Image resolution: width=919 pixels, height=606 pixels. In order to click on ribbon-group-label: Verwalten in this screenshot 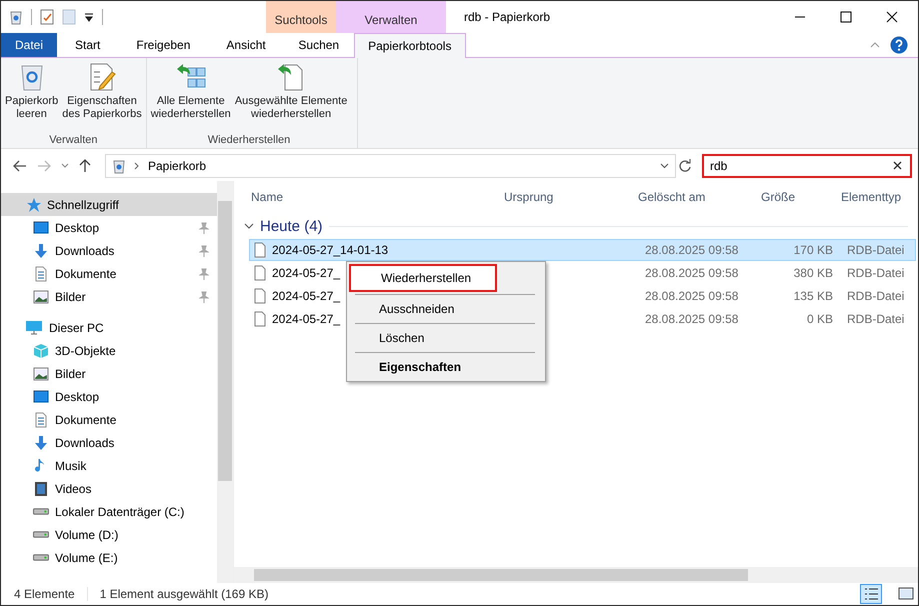, I will do `click(73, 140)`.